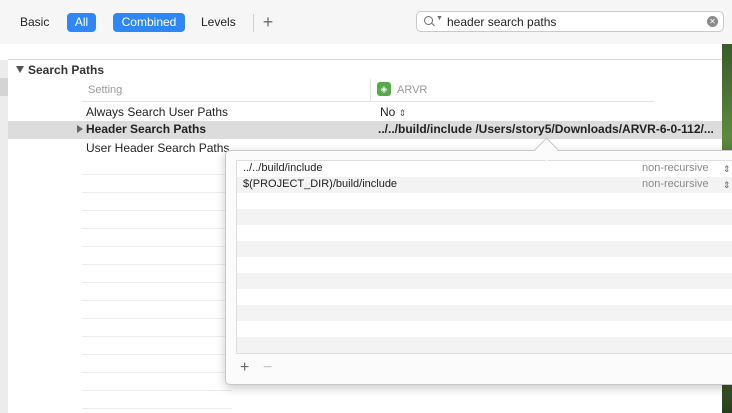 Image resolution: width=732 pixels, height=413 pixels. Describe the element at coordinates (393, 112) in the screenshot. I see `always-search-user-paths-value: No ⇕` at that location.